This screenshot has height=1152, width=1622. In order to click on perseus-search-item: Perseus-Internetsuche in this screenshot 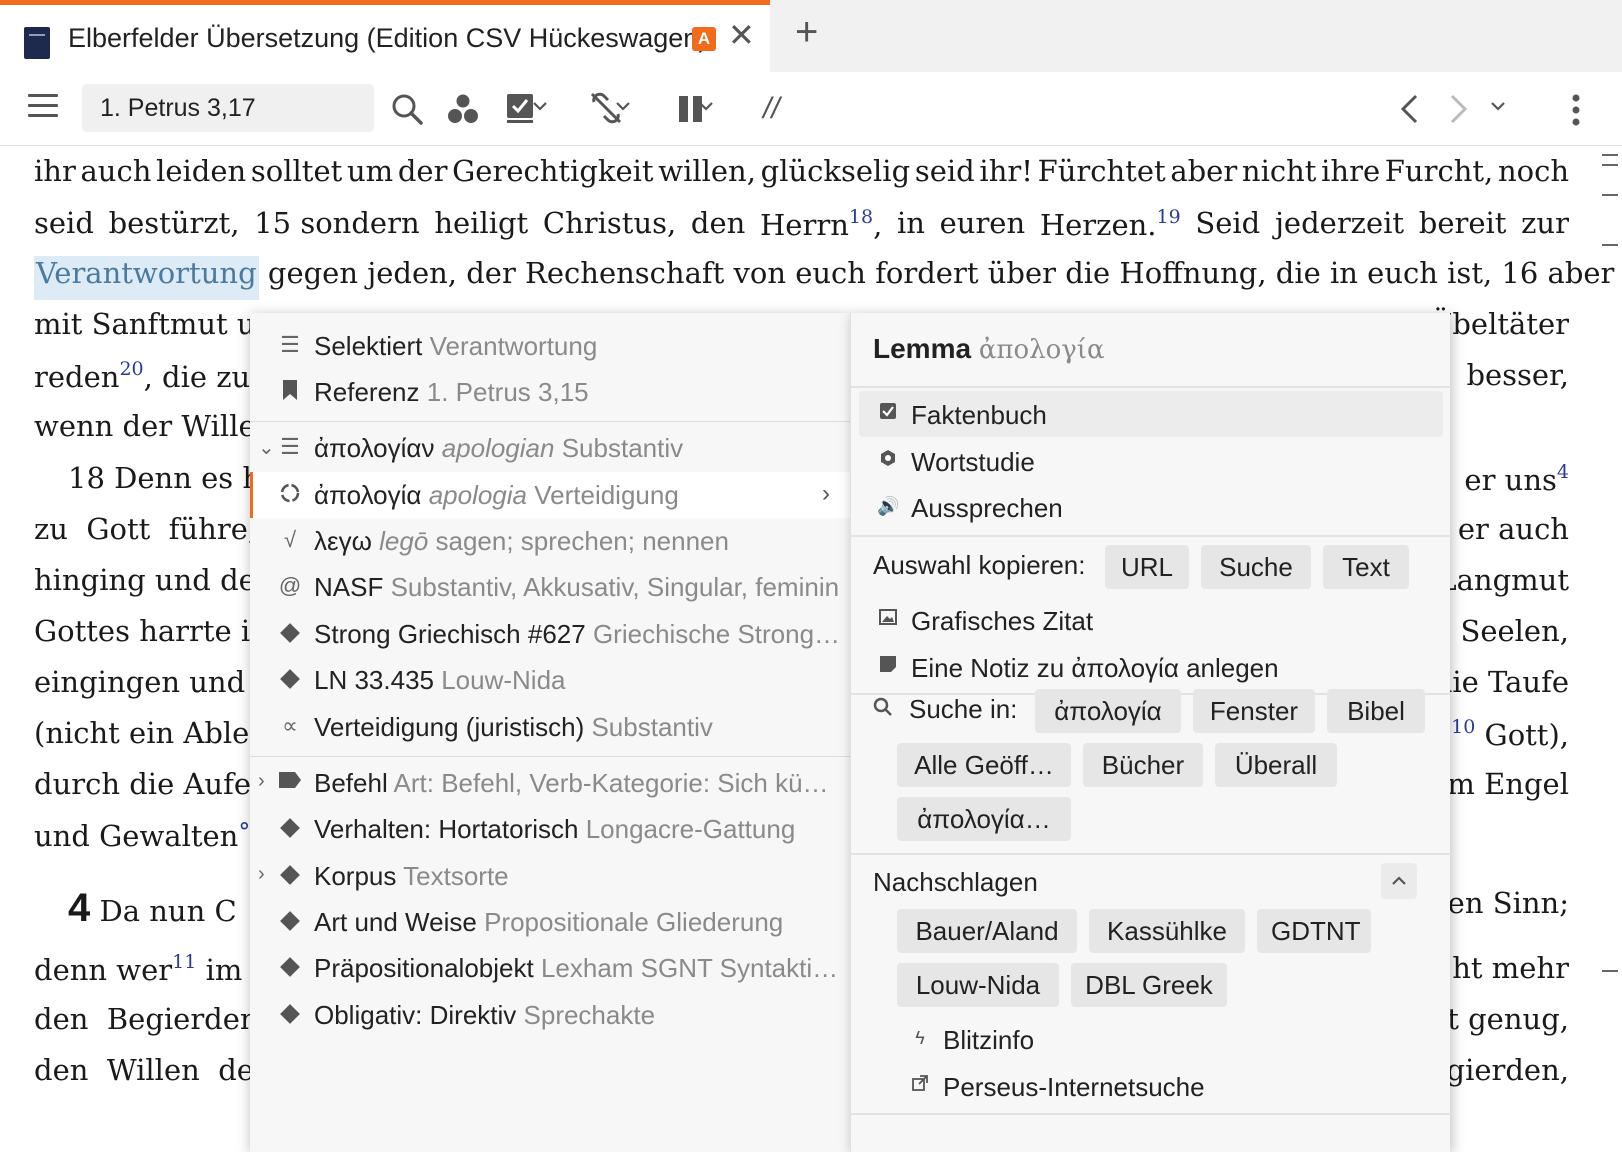, I will do `click(1161, 1086)`.